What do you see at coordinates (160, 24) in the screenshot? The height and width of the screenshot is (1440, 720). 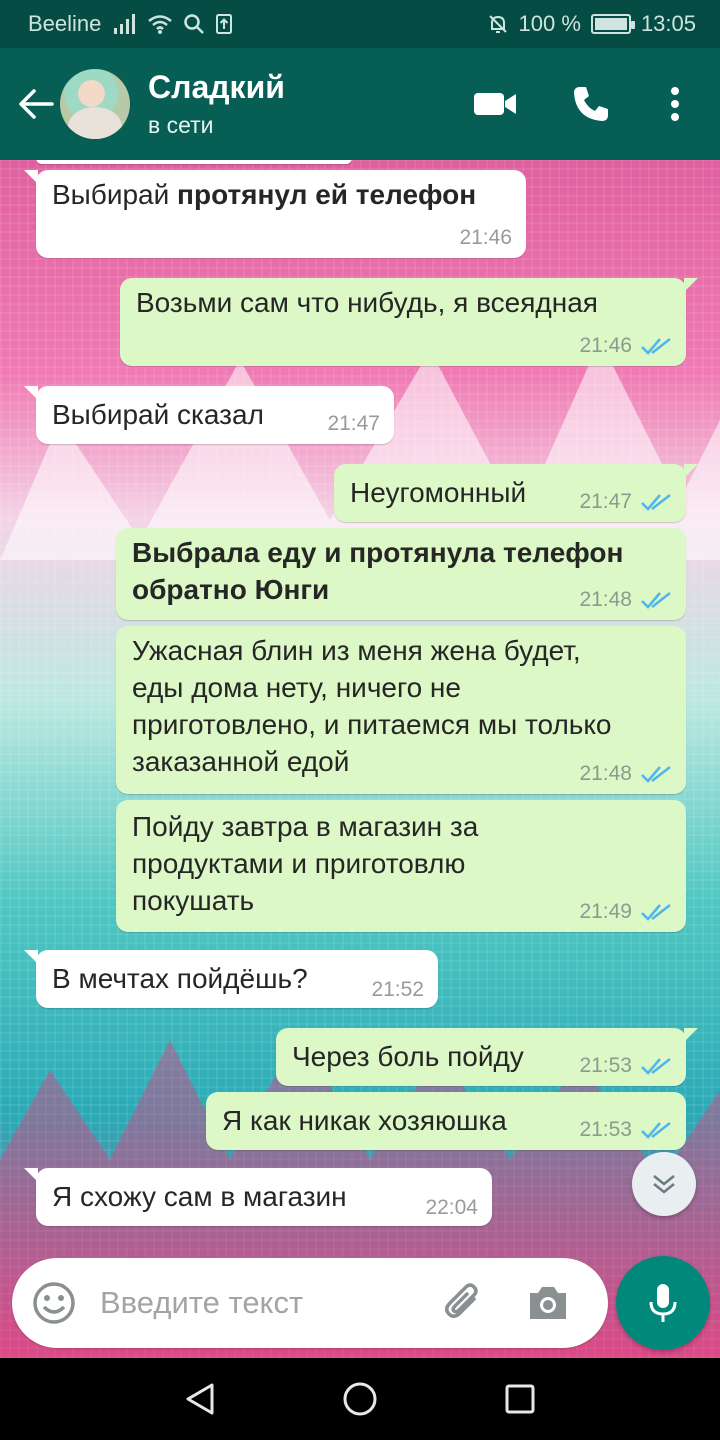 I see `wifi-icon` at bounding box center [160, 24].